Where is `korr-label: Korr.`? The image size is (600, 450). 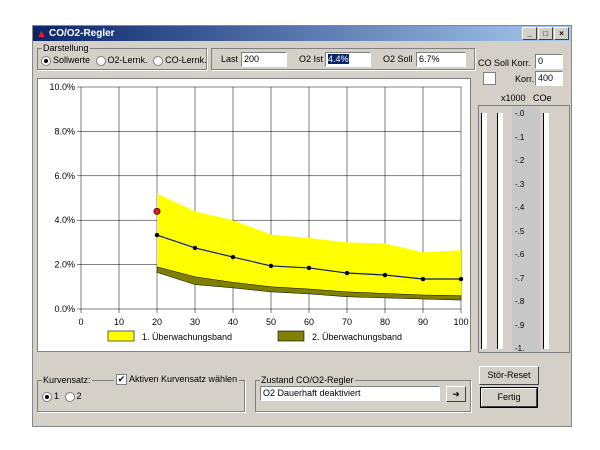 korr-label: Korr. is located at coordinates (525, 79).